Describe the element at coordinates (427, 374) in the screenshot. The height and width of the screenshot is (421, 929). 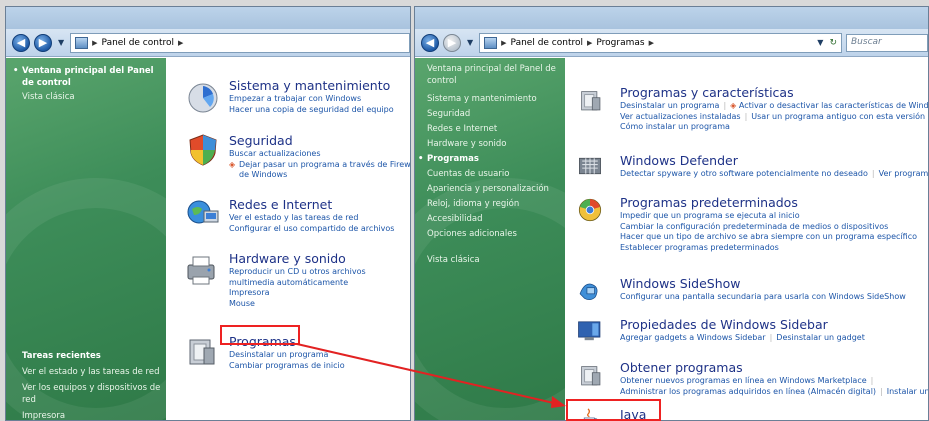
I see `arrow-line` at that location.